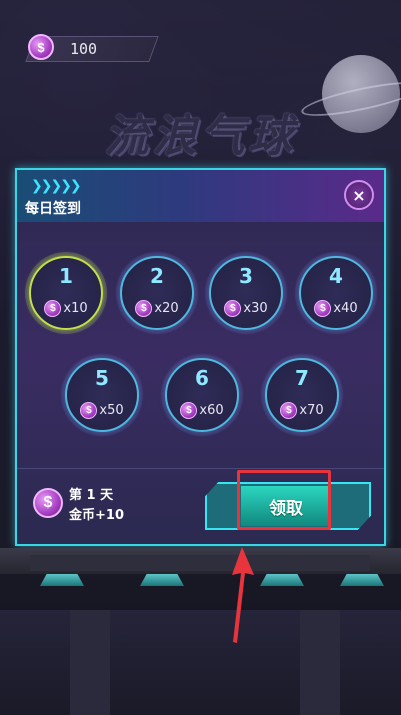 The height and width of the screenshot is (715, 401). What do you see at coordinates (200, 662) in the screenshot?
I see `ground` at bounding box center [200, 662].